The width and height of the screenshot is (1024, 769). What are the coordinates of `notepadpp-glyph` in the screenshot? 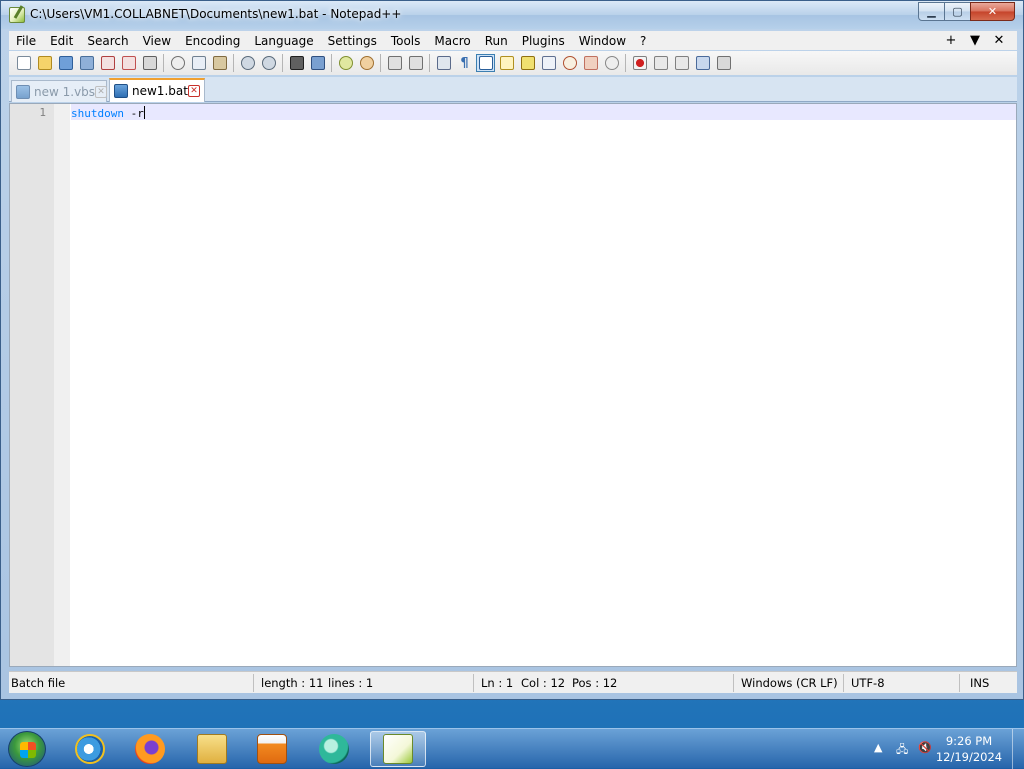 It's located at (398, 749).